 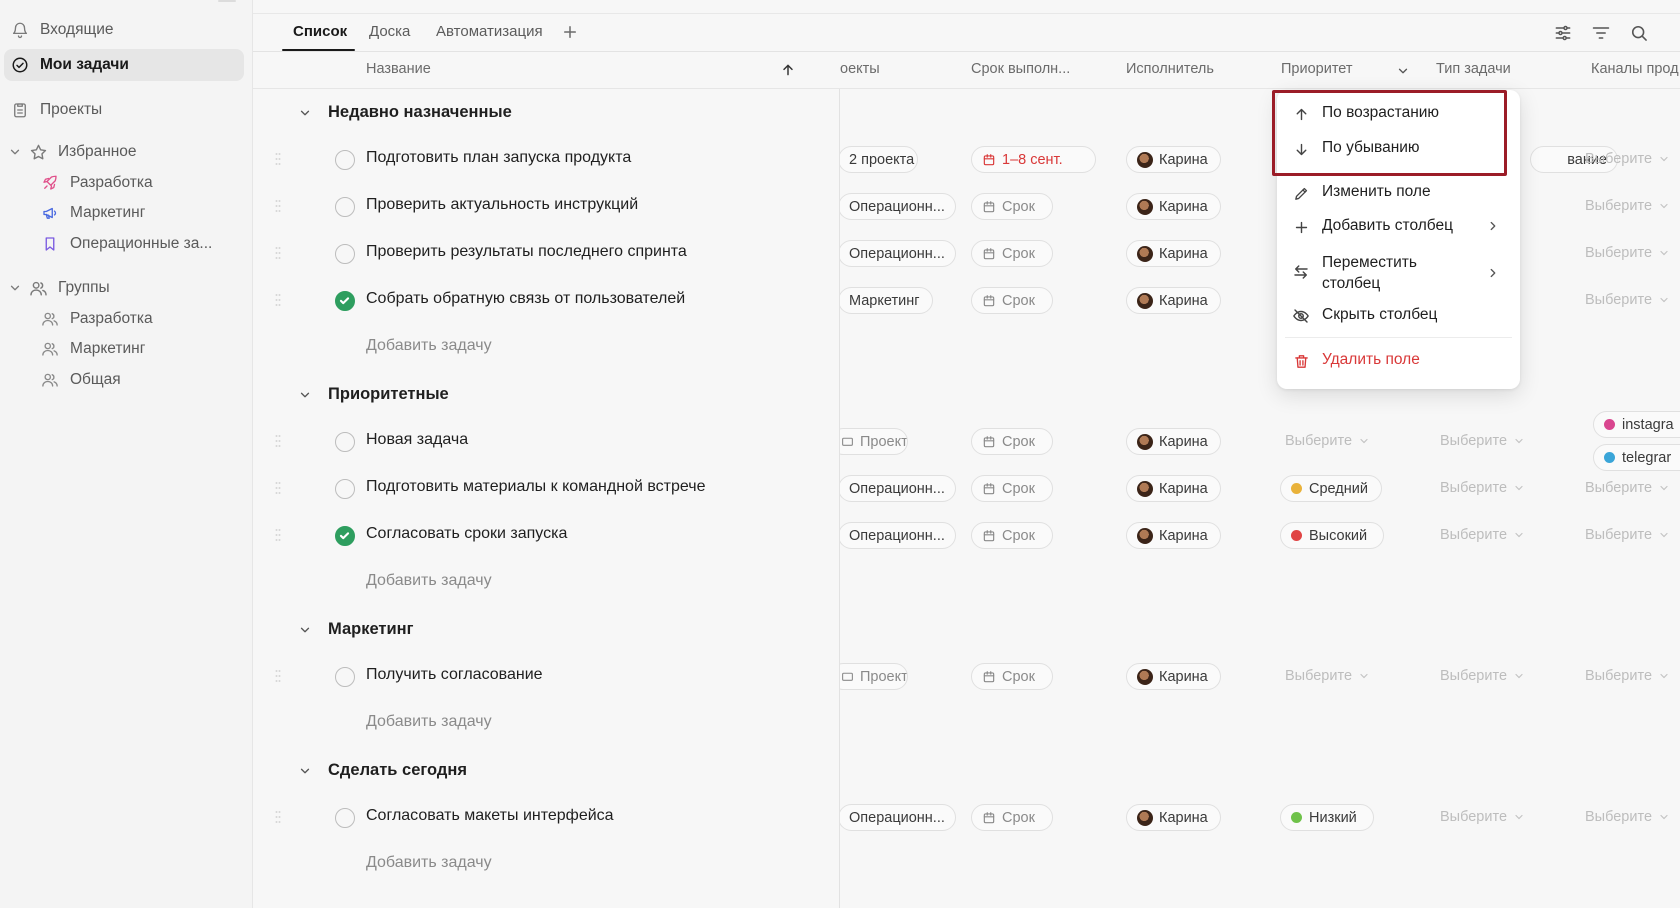 What do you see at coordinates (1398, 227) in the screenshot?
I see `add-column-item: Добавить столбец` at bounding box center [1398, 227].